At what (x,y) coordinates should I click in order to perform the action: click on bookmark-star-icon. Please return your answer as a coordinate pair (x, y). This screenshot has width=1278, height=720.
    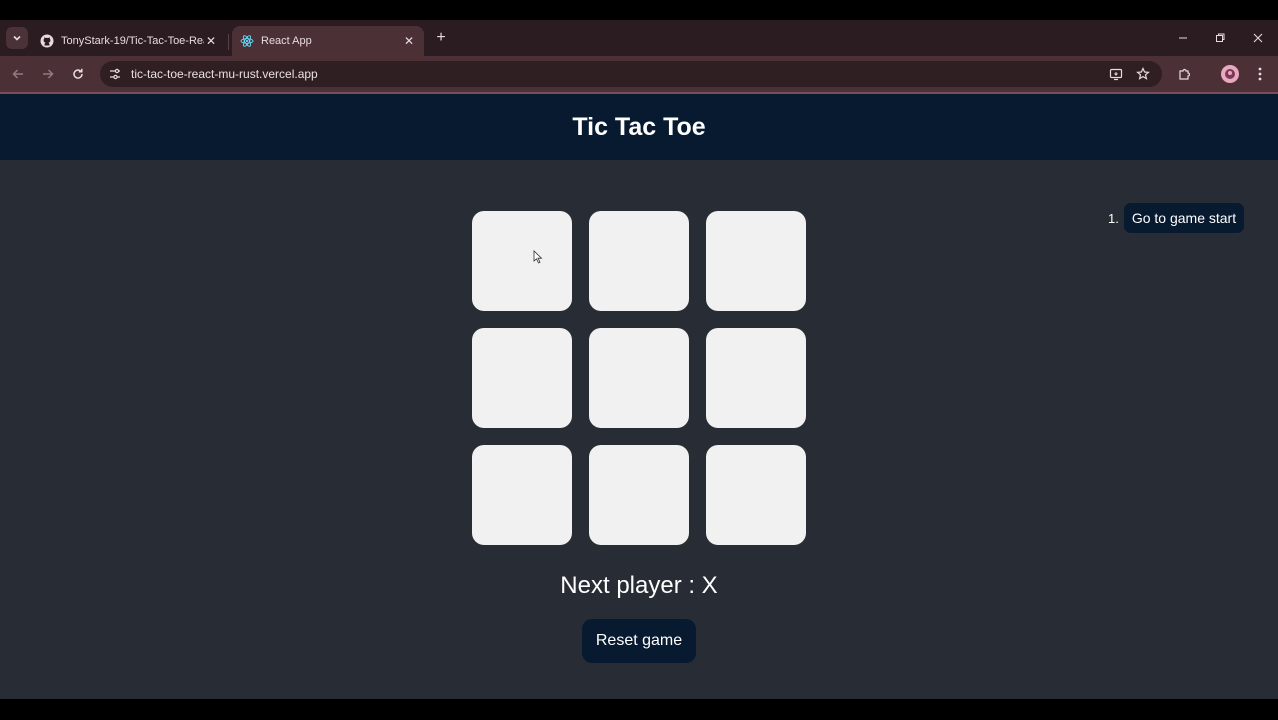
    Looking at the image, I should click on (1143, 74).